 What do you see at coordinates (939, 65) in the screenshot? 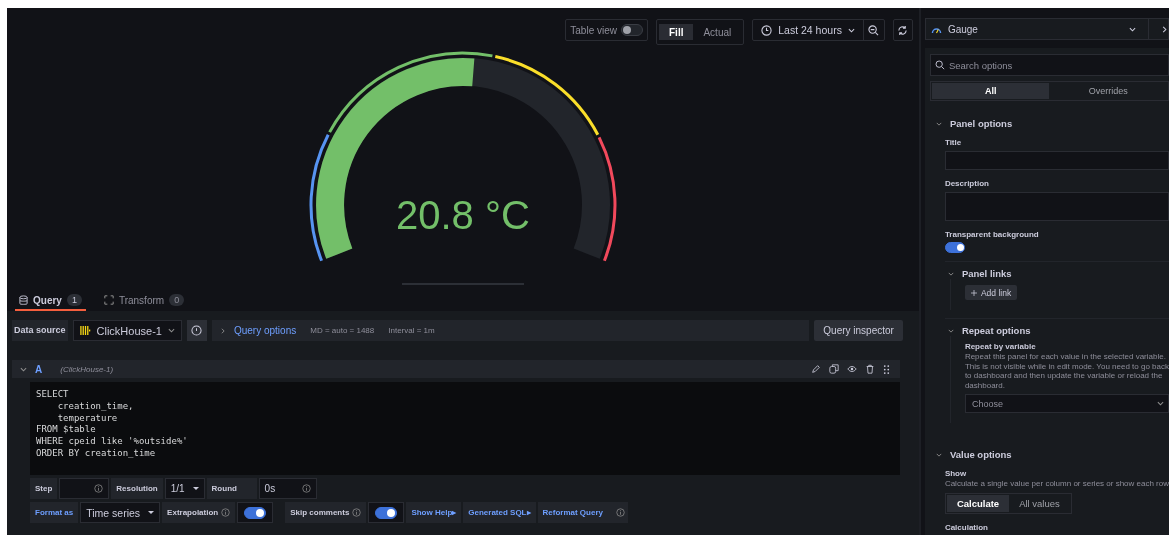
I see `search-icon` at bounding box center [939, 65].